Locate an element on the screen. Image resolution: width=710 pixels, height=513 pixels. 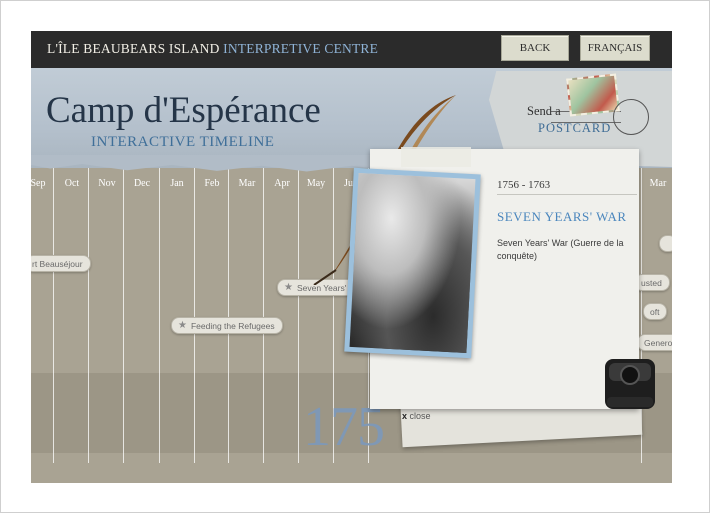
event-label: oft is located at coordinates (655, 311).